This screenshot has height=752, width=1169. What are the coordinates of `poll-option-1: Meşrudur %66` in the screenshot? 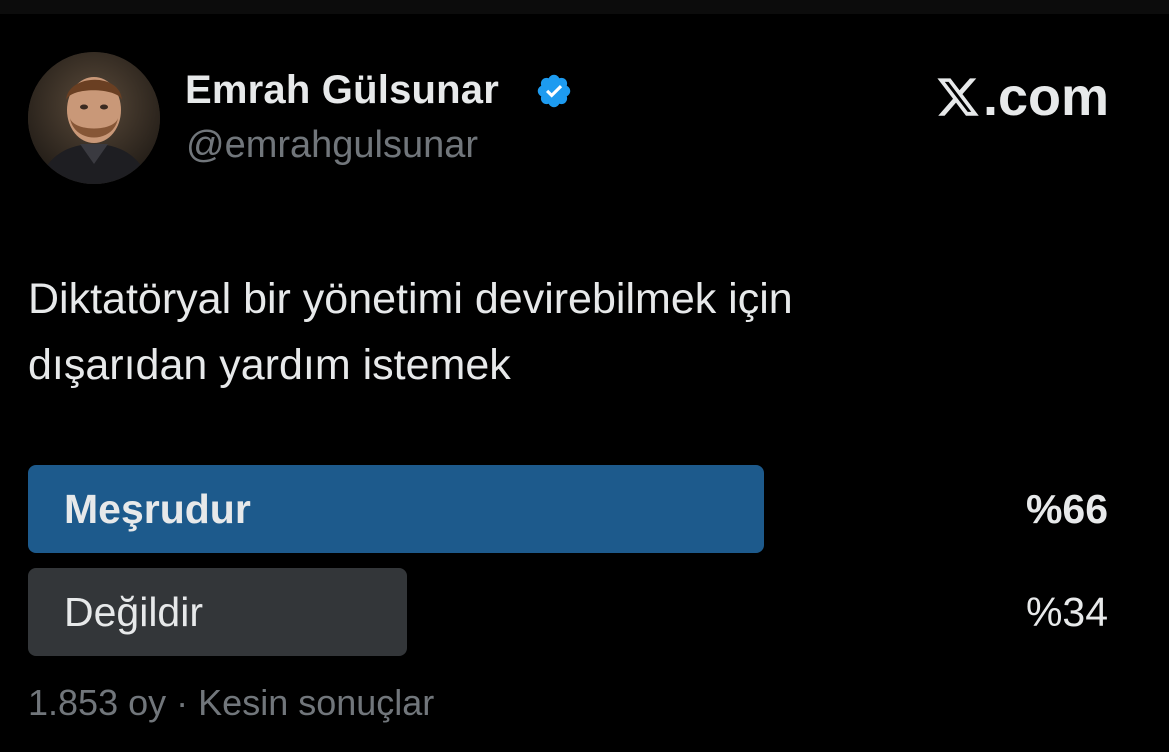 It's located at (568, 509).